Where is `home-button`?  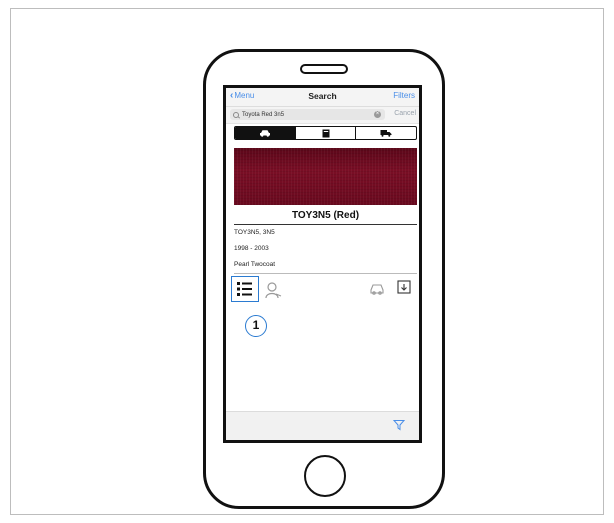 home-button is located at coordinates (325, 476).